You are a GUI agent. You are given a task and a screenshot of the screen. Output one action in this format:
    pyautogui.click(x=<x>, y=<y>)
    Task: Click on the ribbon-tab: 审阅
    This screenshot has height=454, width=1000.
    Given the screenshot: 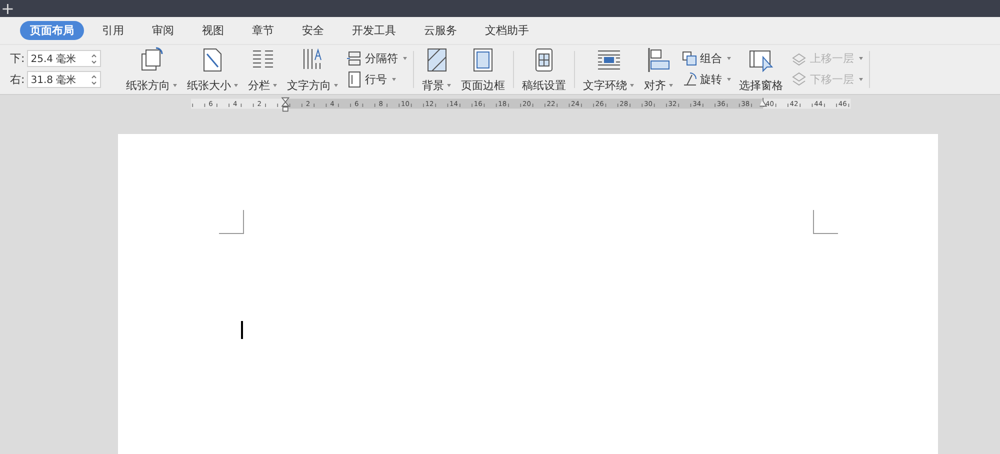 What is the action you would take?
    pyautogui.click(x=163, y=30)
    